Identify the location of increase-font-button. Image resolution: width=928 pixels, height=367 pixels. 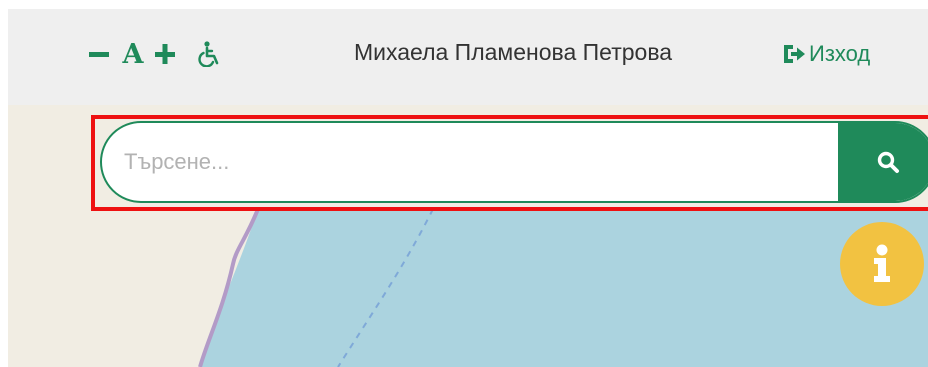
(165, 54).